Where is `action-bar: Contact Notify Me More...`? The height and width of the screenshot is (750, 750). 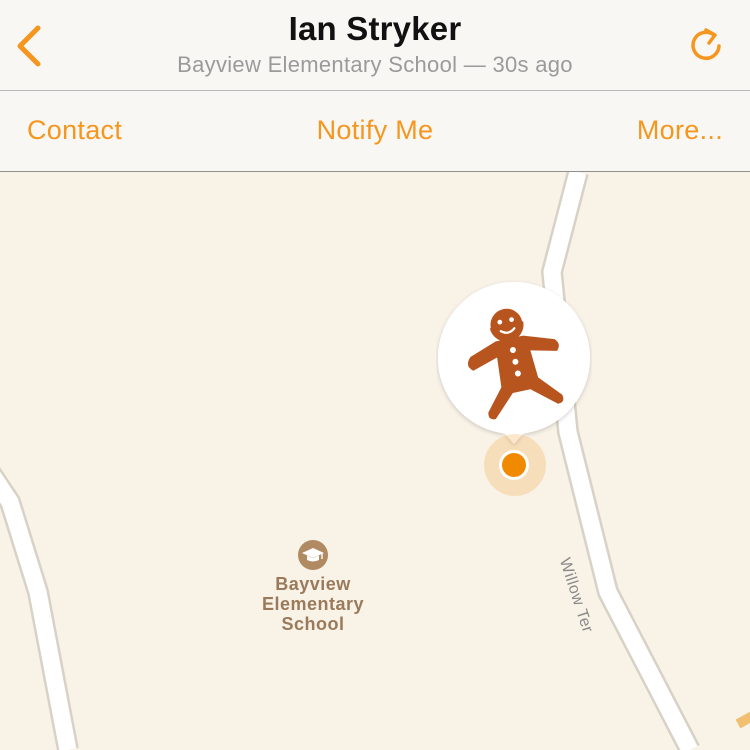
action-bar: Contact Notify Me More... is located at coordinates (375, 131).